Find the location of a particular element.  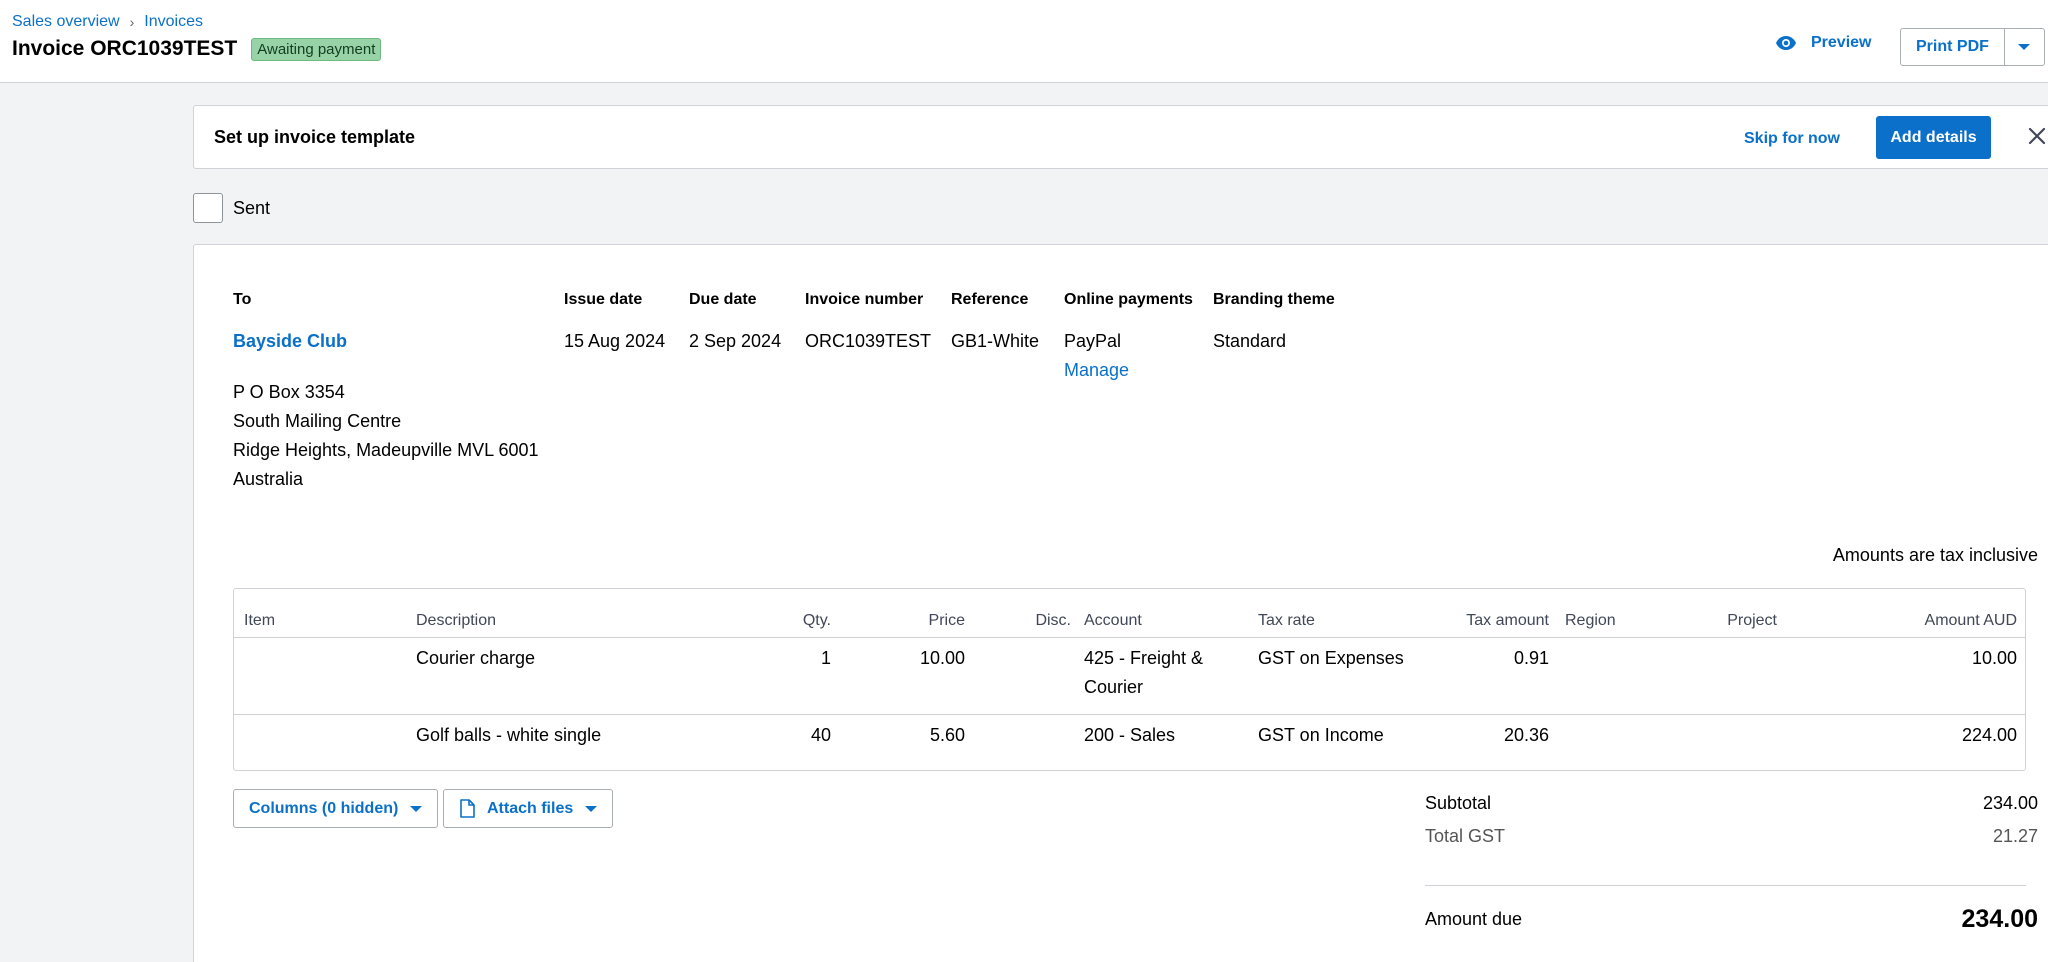

issue-date-value: 15 Aug 2024 is located at coordinates (615, 341).